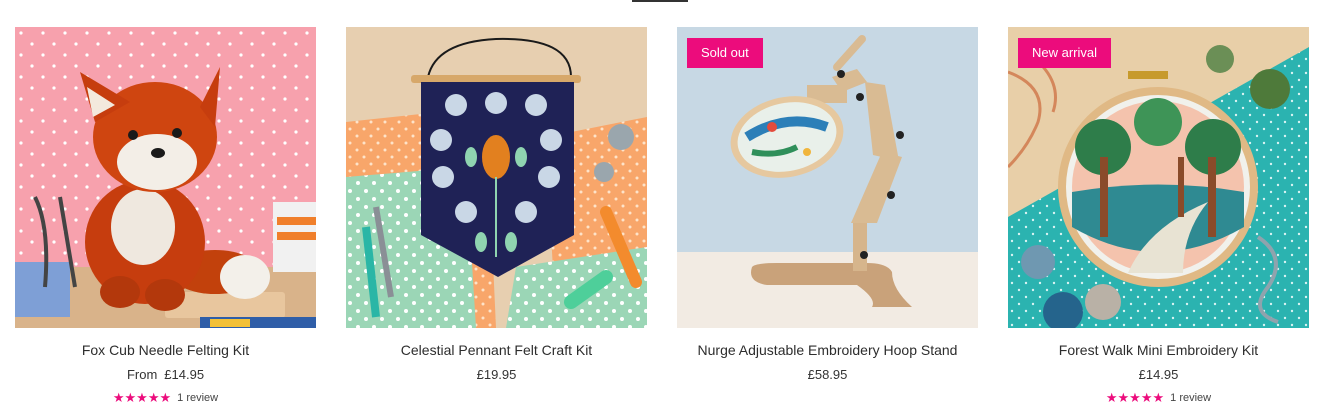  I want to click on product-title: Forest Walk Mini Embroidery Kit, so click(1158, 351).